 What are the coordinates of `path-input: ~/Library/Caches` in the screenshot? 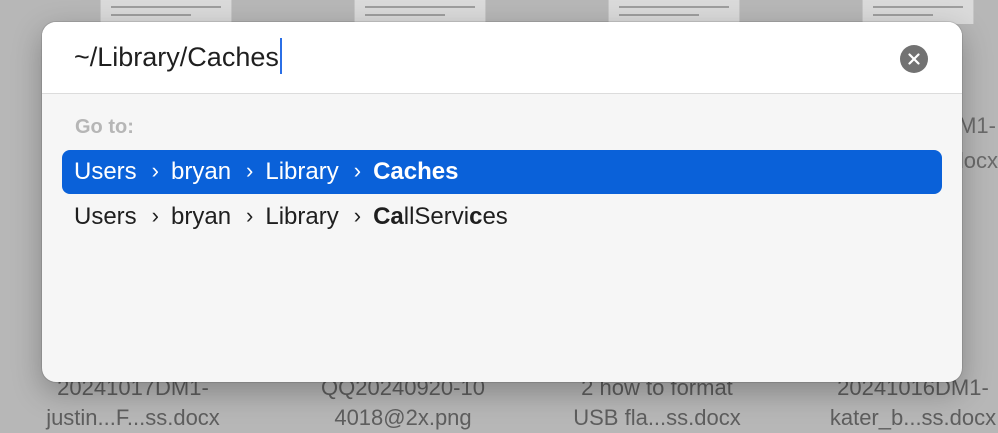 It's located at (178, 57).